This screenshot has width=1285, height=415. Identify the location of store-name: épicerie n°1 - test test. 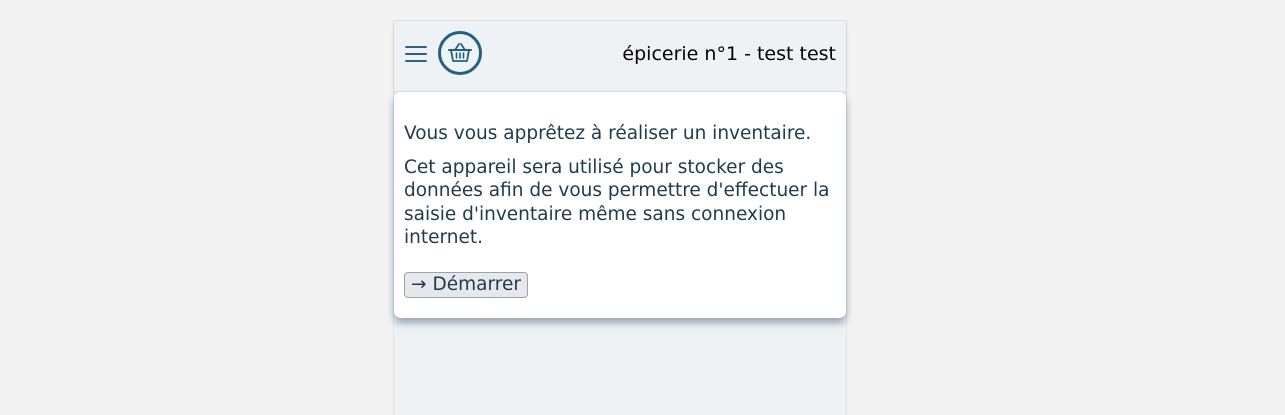
(729, 54).